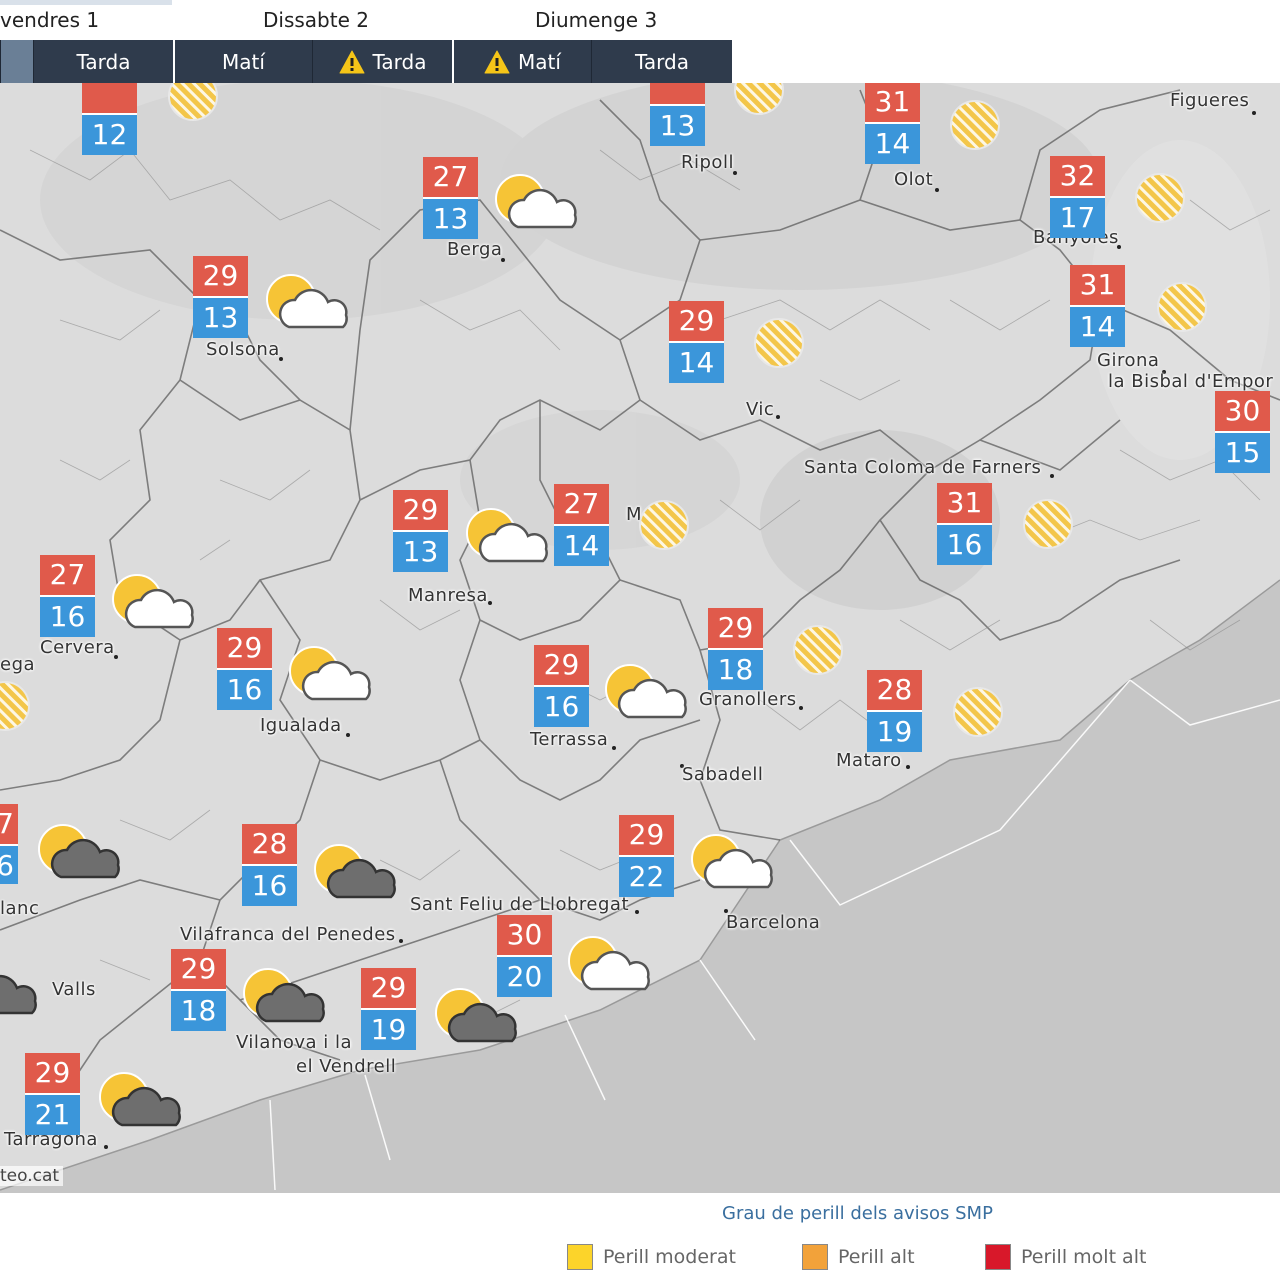 The image size is (1280, 1280). Describe the element at coordinates (894, 690) in the screenshot. I see `max-temp: 28` at that location.